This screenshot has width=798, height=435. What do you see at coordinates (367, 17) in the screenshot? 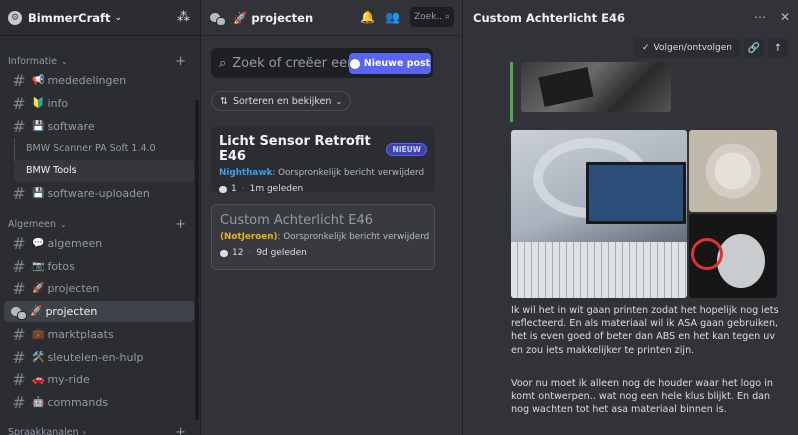
I see `bell-icon: 🔔` at bounding box center [367, 17].